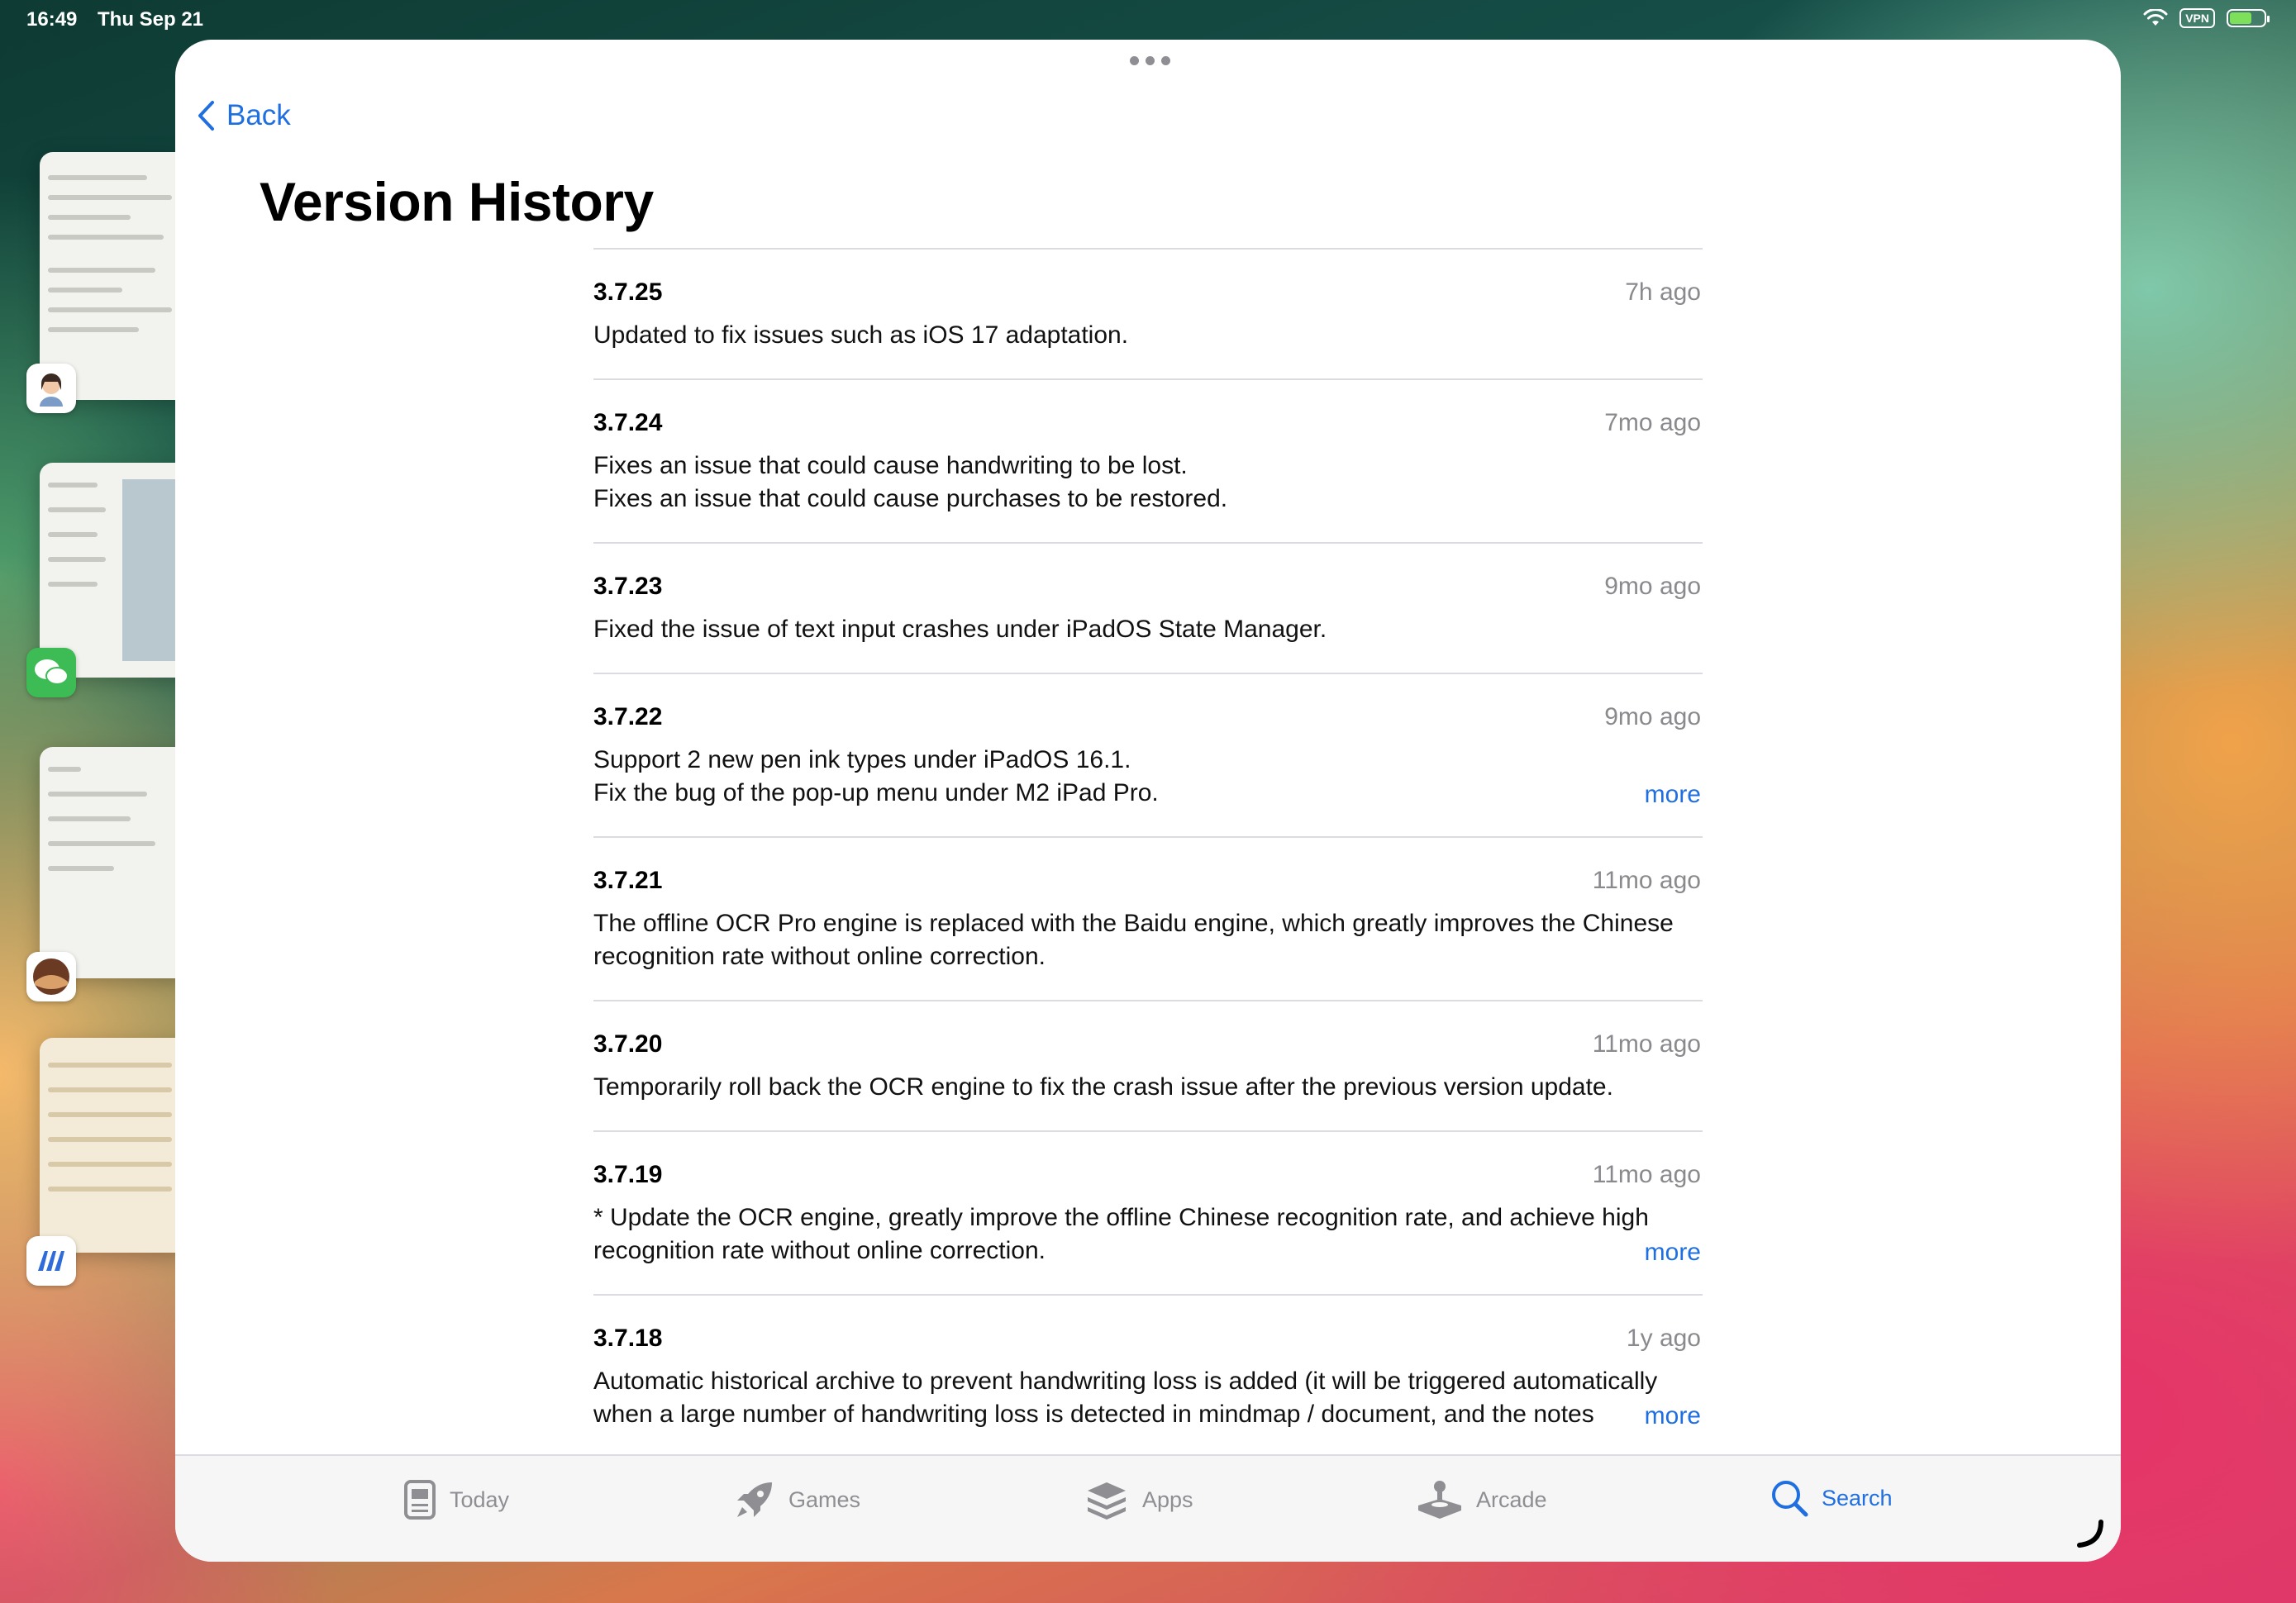  Describe the element at coordinates (114, 276) in the screenshot. I see `switcher-app-preview-notes` at that location.